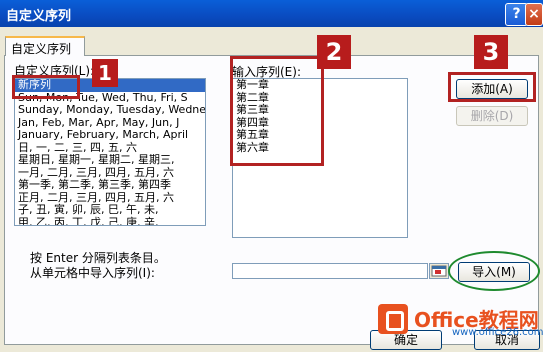  What do you see at coordinates (534, 14) in the screenshot?
I see `close-button: ×` at bounding box center [534, 14].